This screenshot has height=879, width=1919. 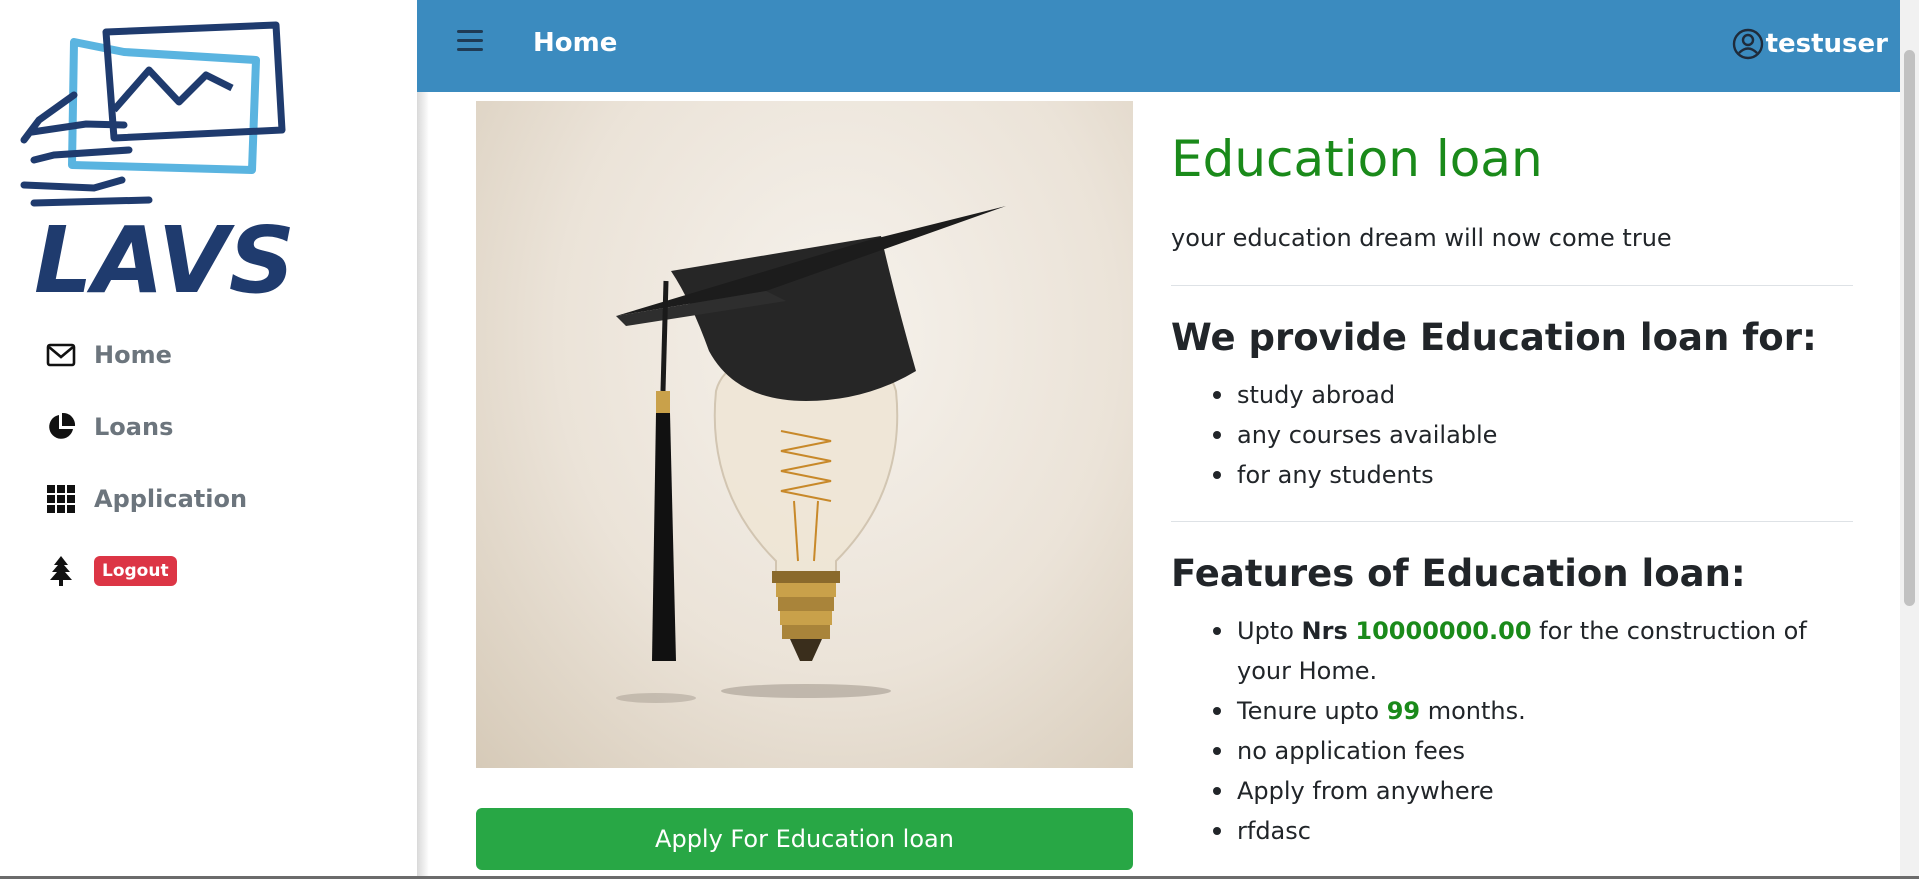 I want to click on list-item: any courses available, so click(x=1530, y=435).